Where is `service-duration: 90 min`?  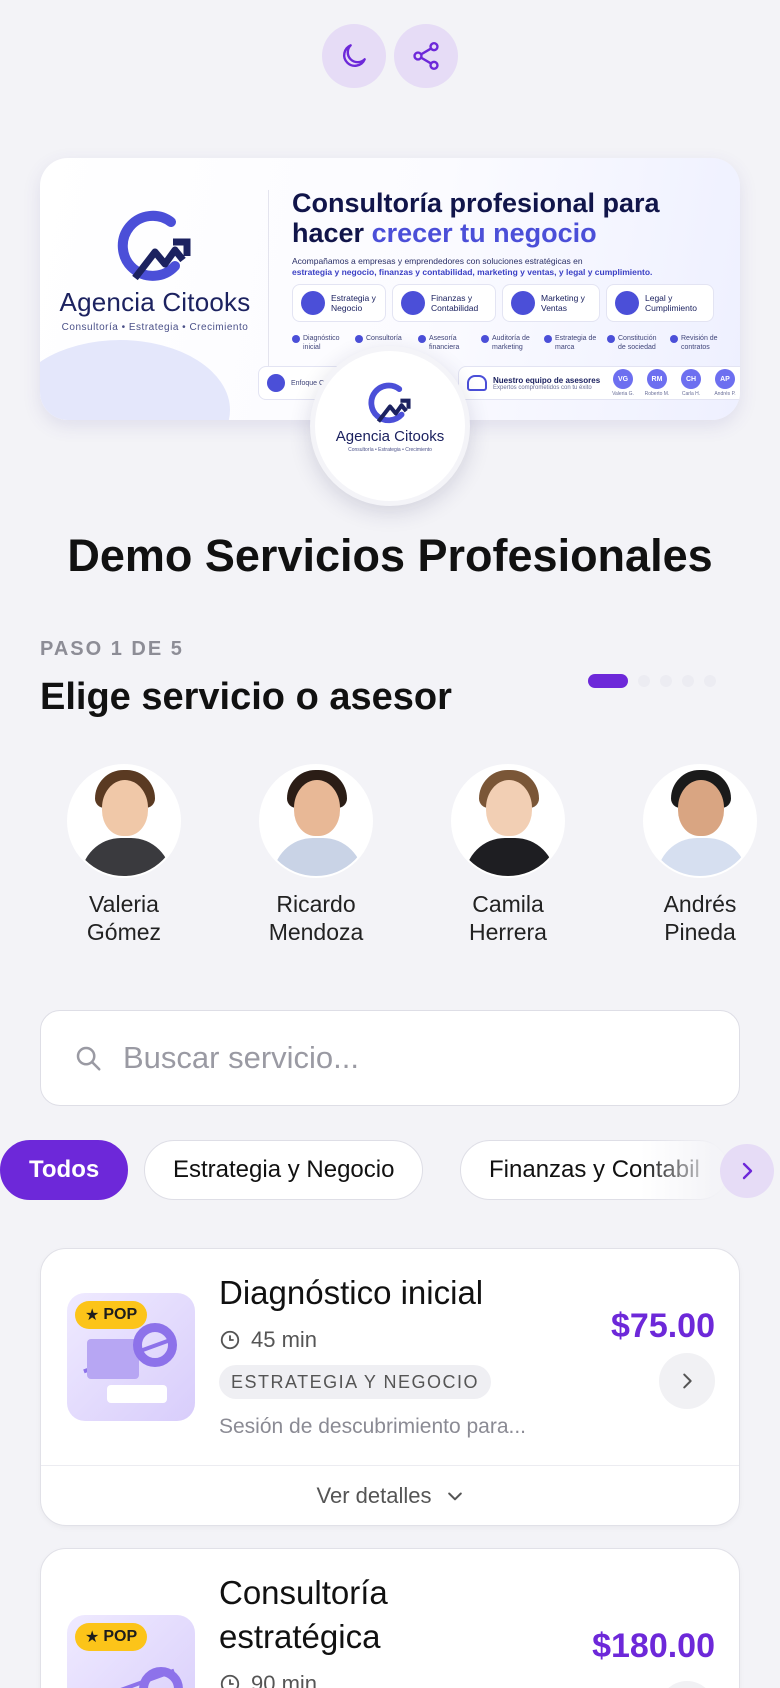 service-duration: 90 min is located at coordinates (268, 1679).